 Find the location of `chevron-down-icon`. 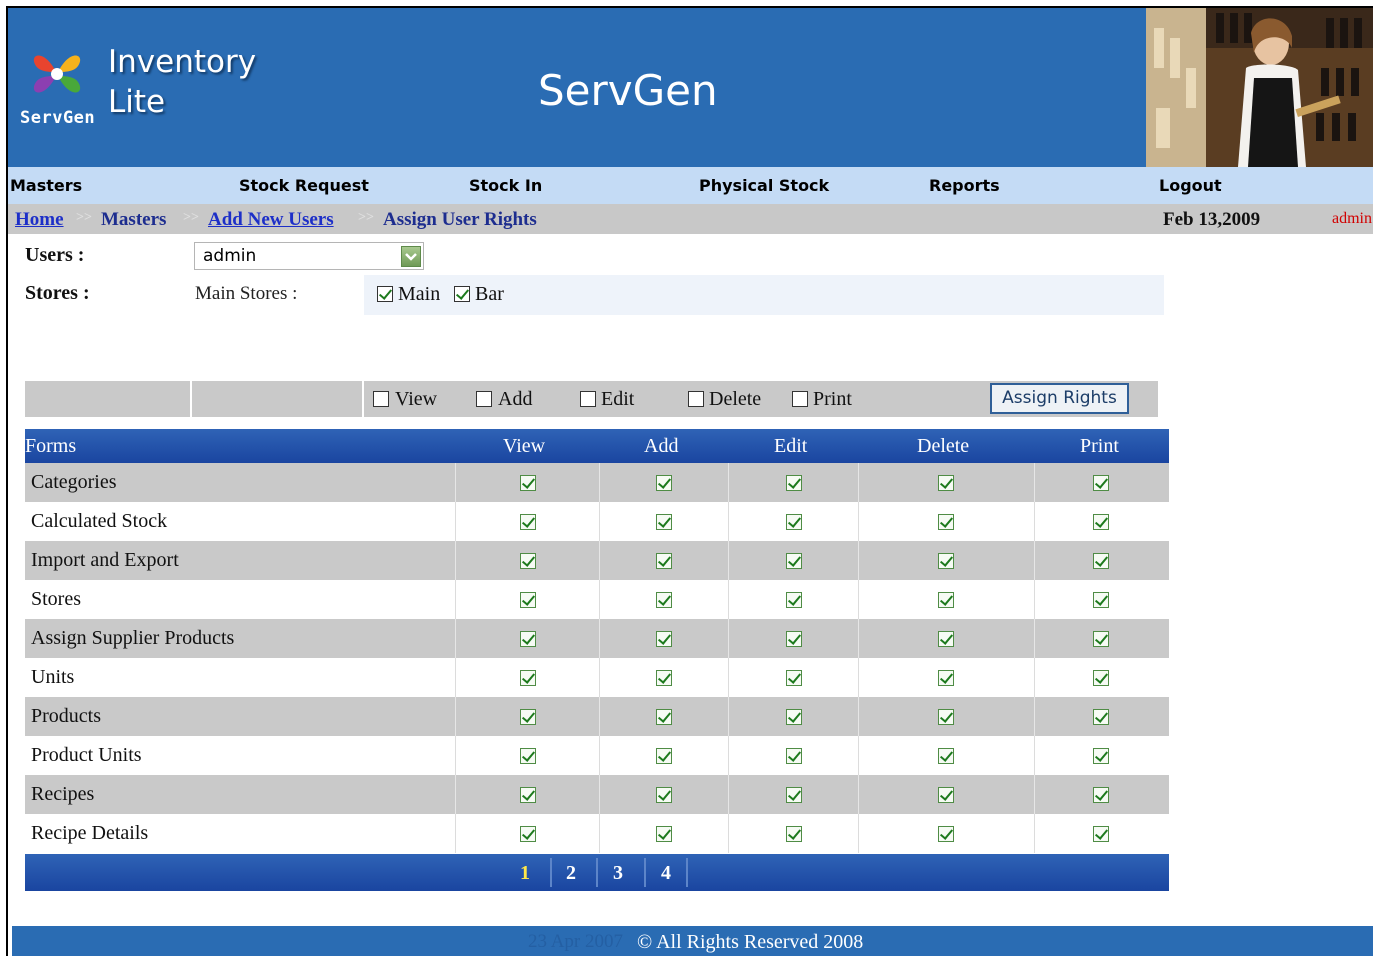

chevron-down-icon is located at coordinates (411, 256).